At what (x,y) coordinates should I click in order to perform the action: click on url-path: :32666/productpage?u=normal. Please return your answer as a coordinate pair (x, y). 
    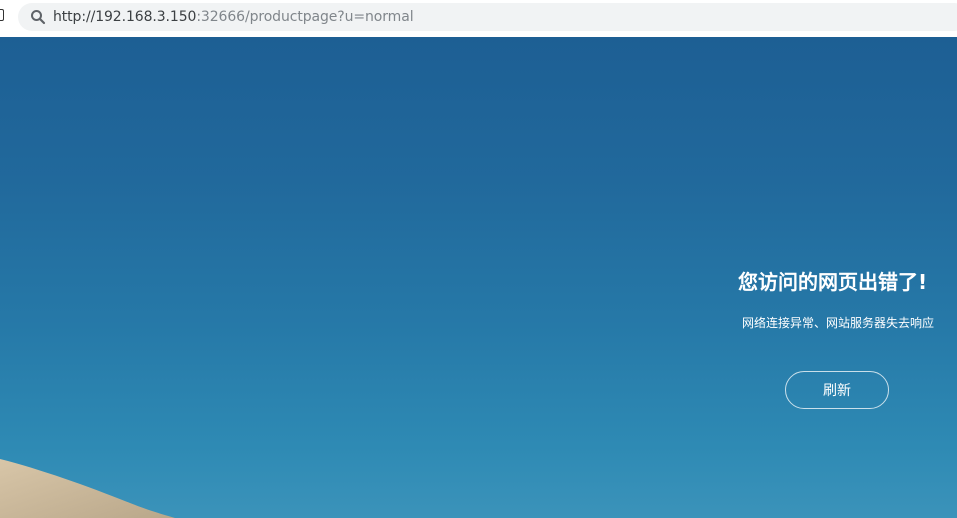
    Looking at the image, I should click on (305, 17).